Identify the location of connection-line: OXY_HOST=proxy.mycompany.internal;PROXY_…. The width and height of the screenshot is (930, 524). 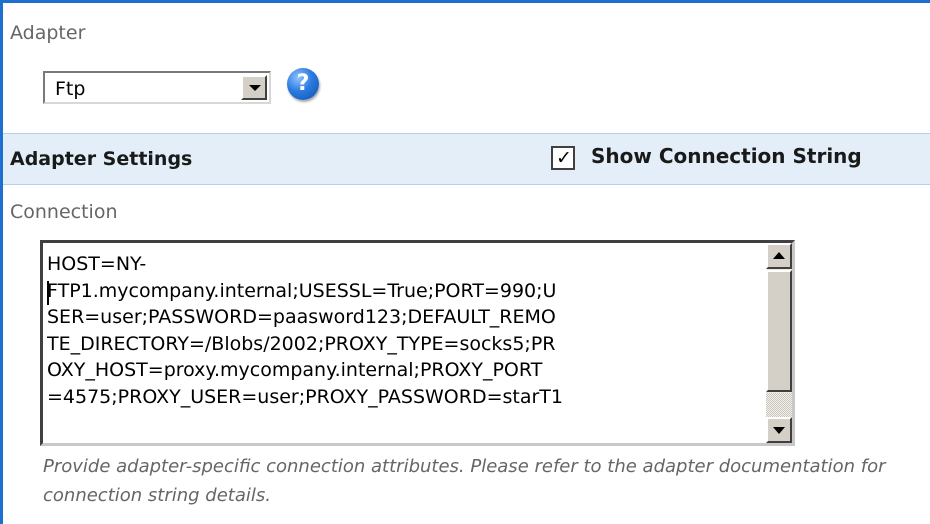
(295, 370).